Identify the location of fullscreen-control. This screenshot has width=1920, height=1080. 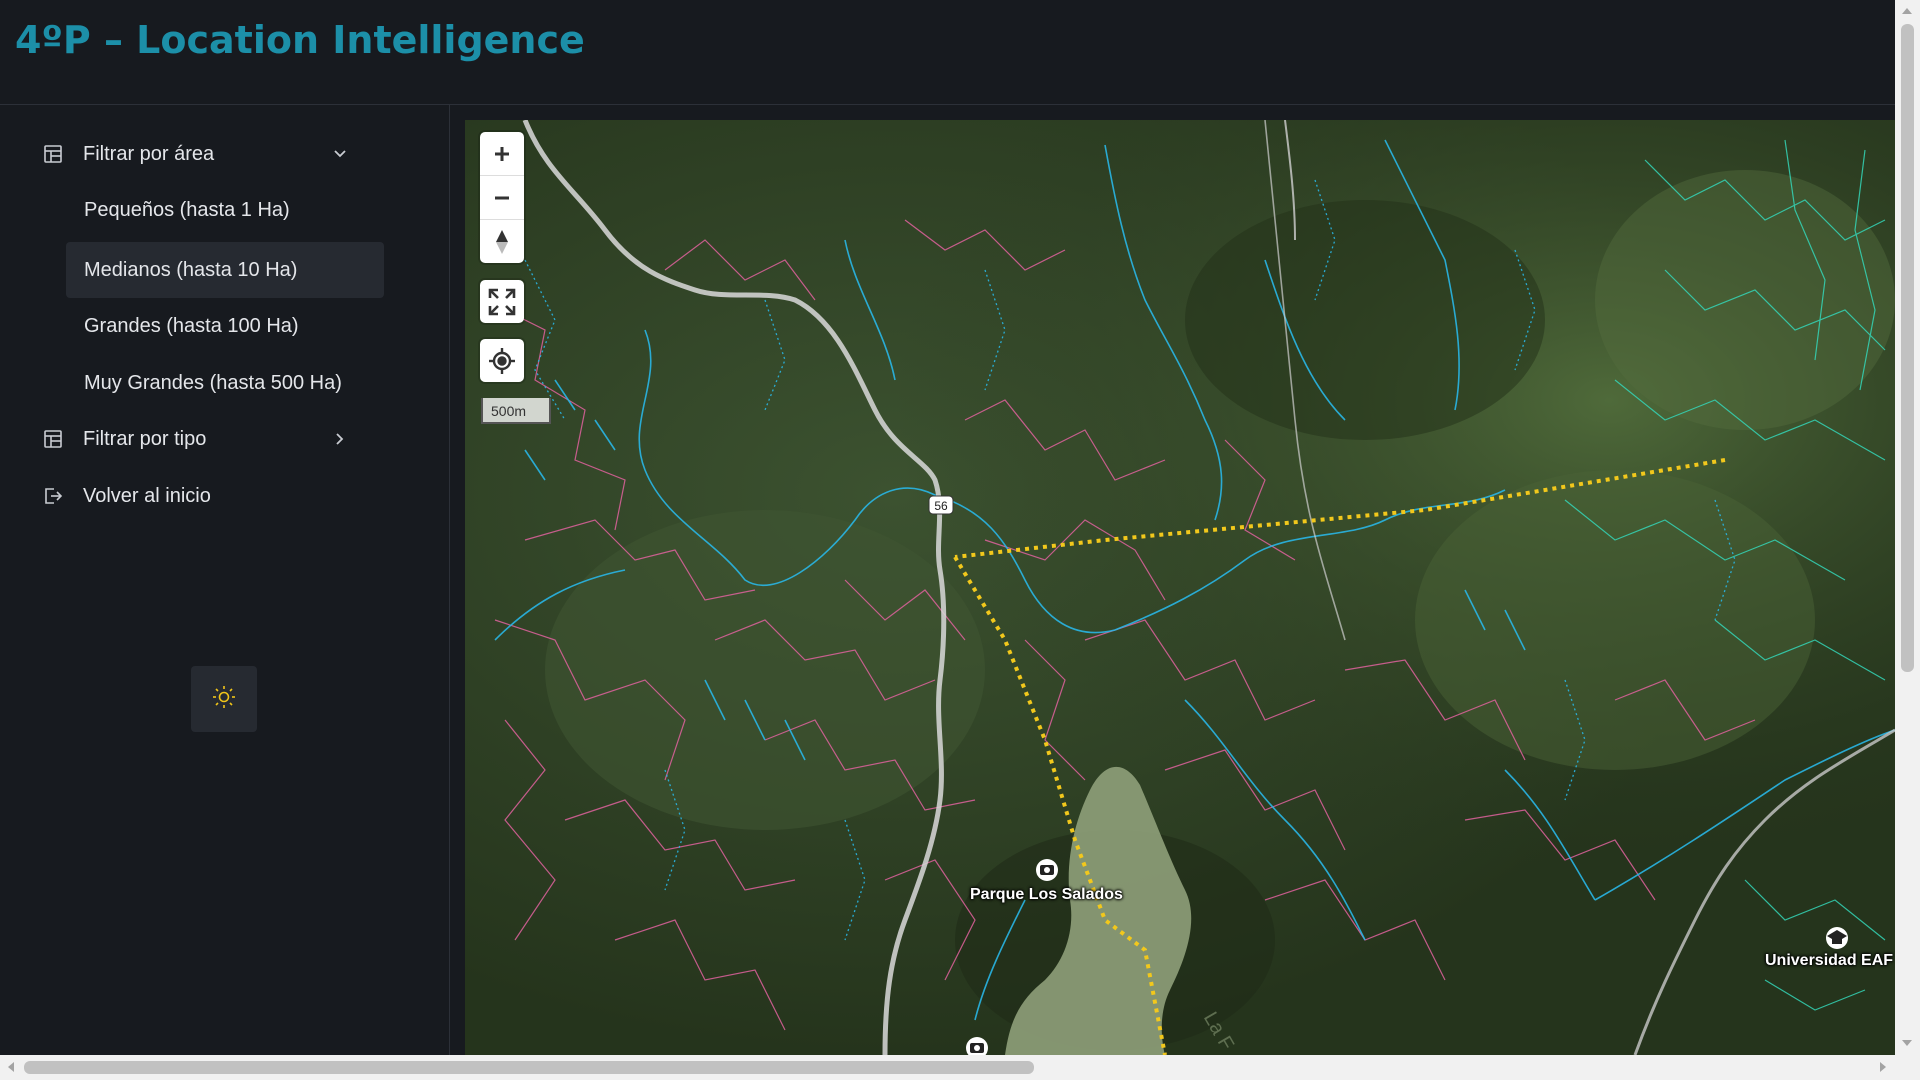
(502, 301).